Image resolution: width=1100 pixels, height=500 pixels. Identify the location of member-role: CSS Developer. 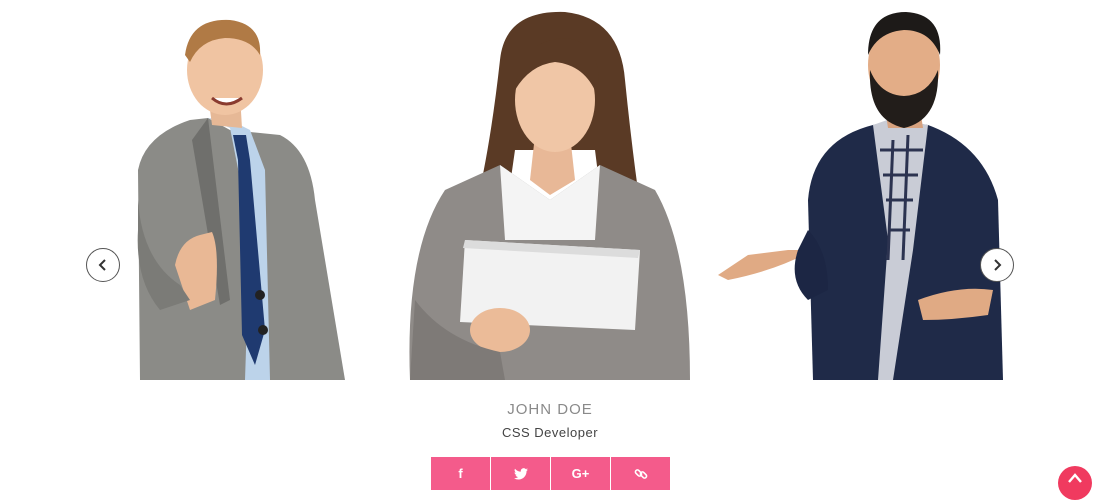
(550, 432).